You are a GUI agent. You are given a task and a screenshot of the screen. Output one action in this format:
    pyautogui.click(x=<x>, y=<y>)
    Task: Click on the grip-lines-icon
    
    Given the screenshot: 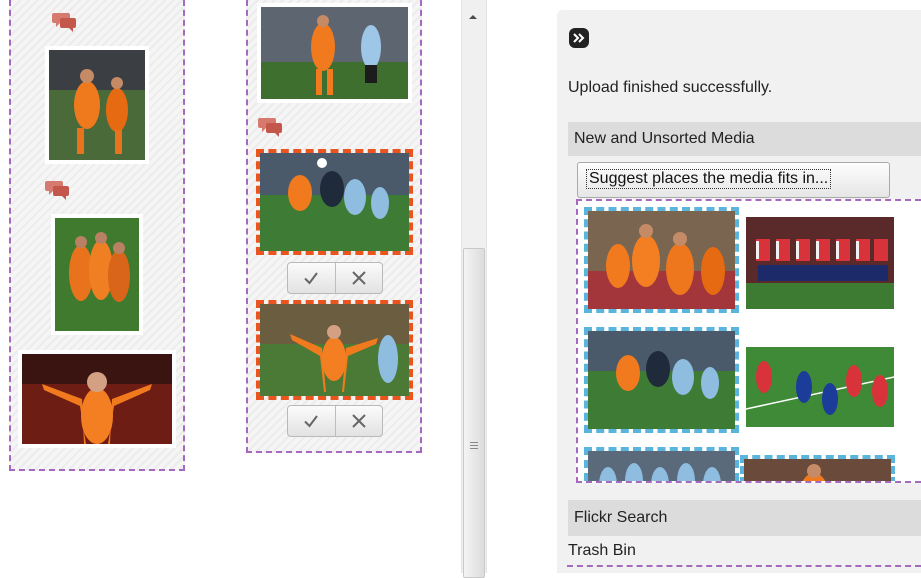 What is the action you would take?
    pyautogui.click(x=474, y=445)
    